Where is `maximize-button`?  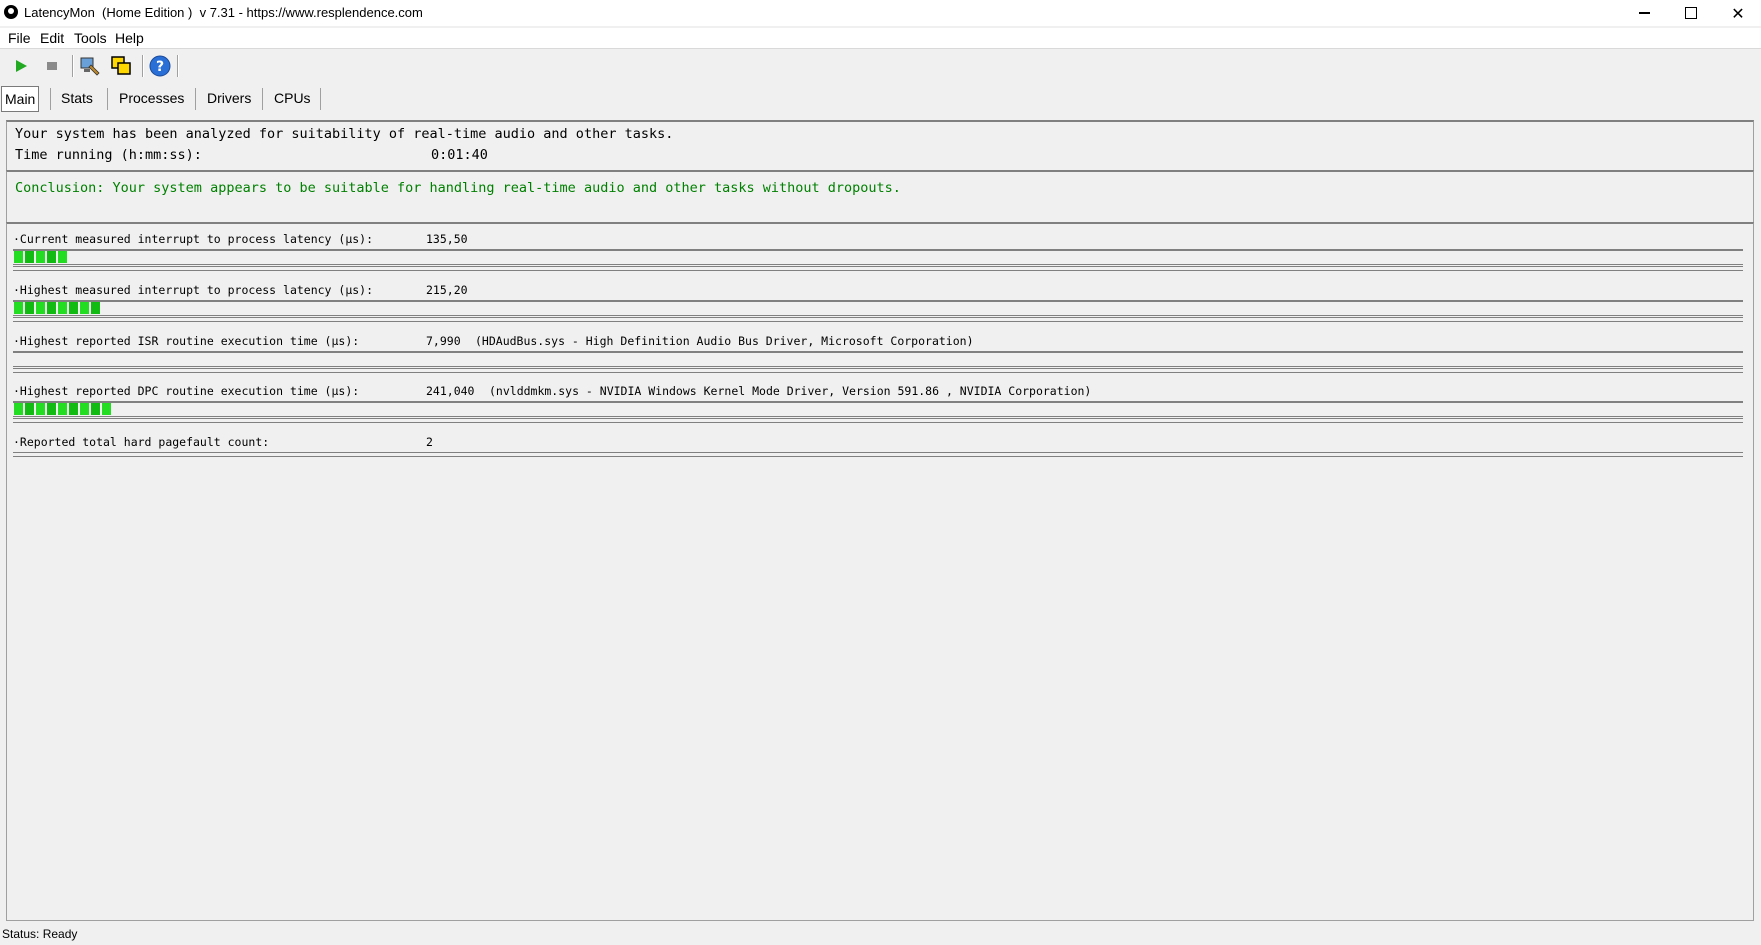
maximize-button is located at coordinates (1691, 13).